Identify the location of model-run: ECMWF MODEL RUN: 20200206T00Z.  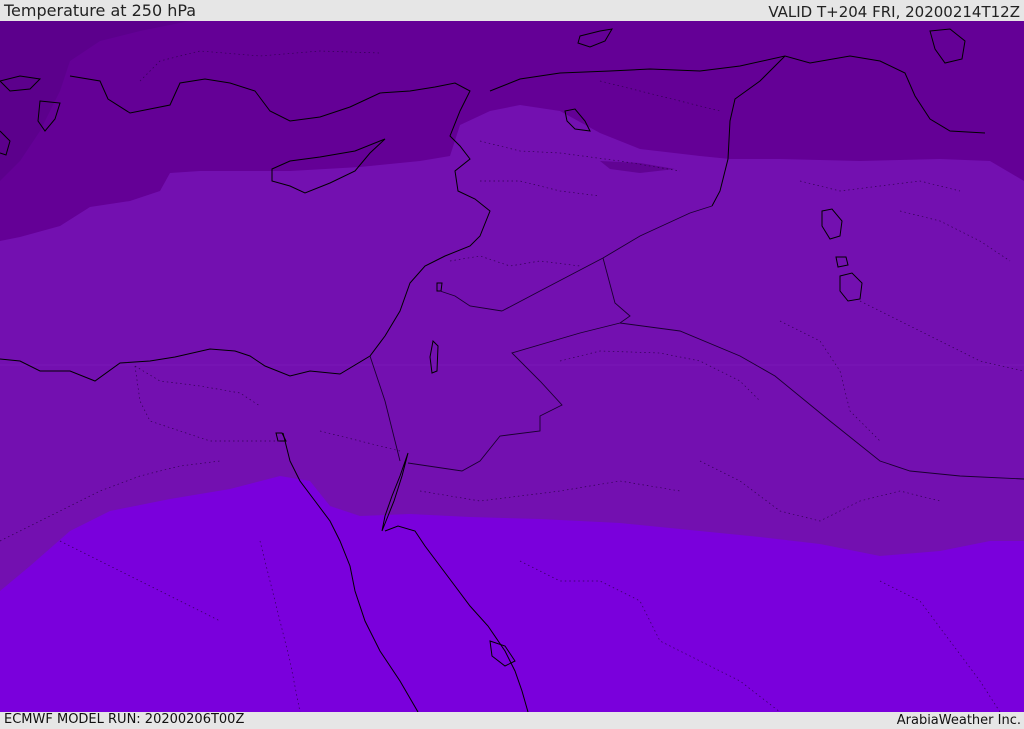
(124, 719).